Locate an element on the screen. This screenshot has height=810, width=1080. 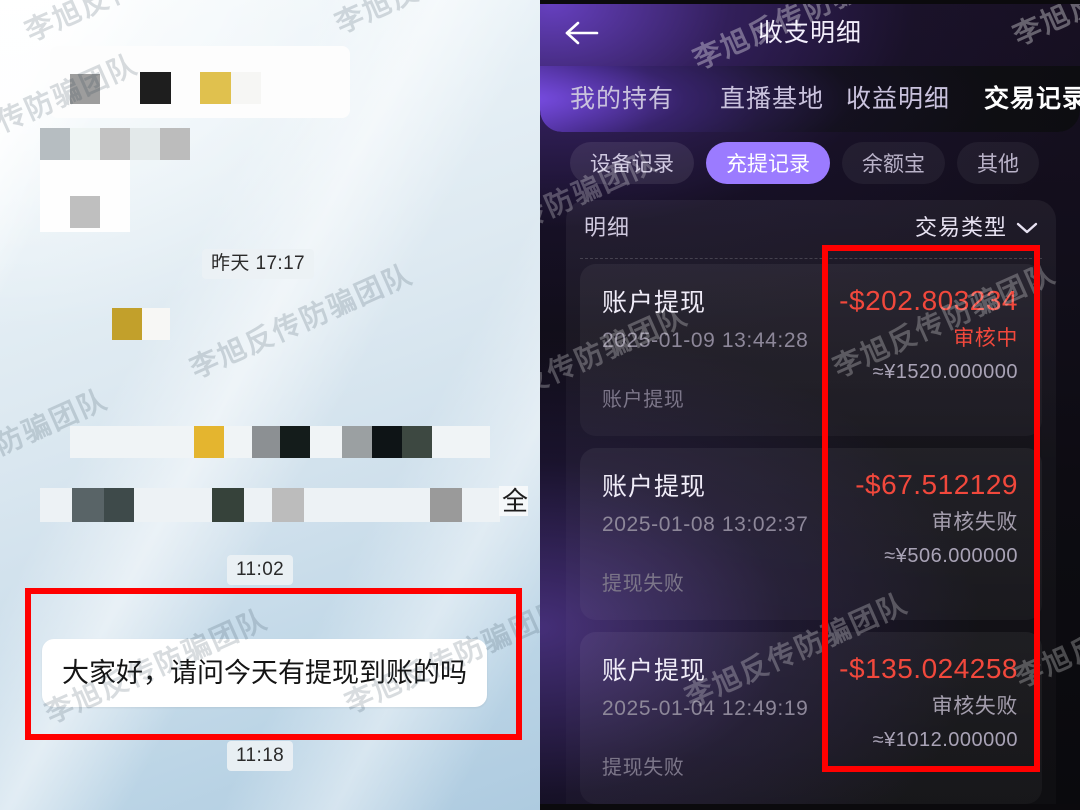
transaction-cny-amount: ≈¥506.000000 is located at coordinates (951, 556).